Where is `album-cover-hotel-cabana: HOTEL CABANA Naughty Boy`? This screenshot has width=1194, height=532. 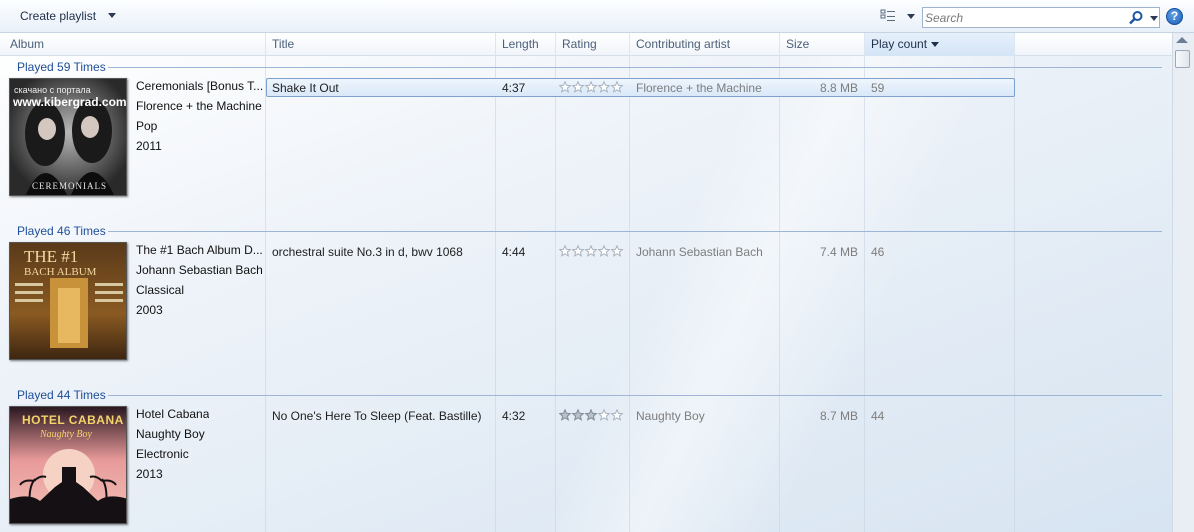 album-cover-hotel-cabana: HOTEL CABANA Naughty Boy is located at coordinates (68, 465).